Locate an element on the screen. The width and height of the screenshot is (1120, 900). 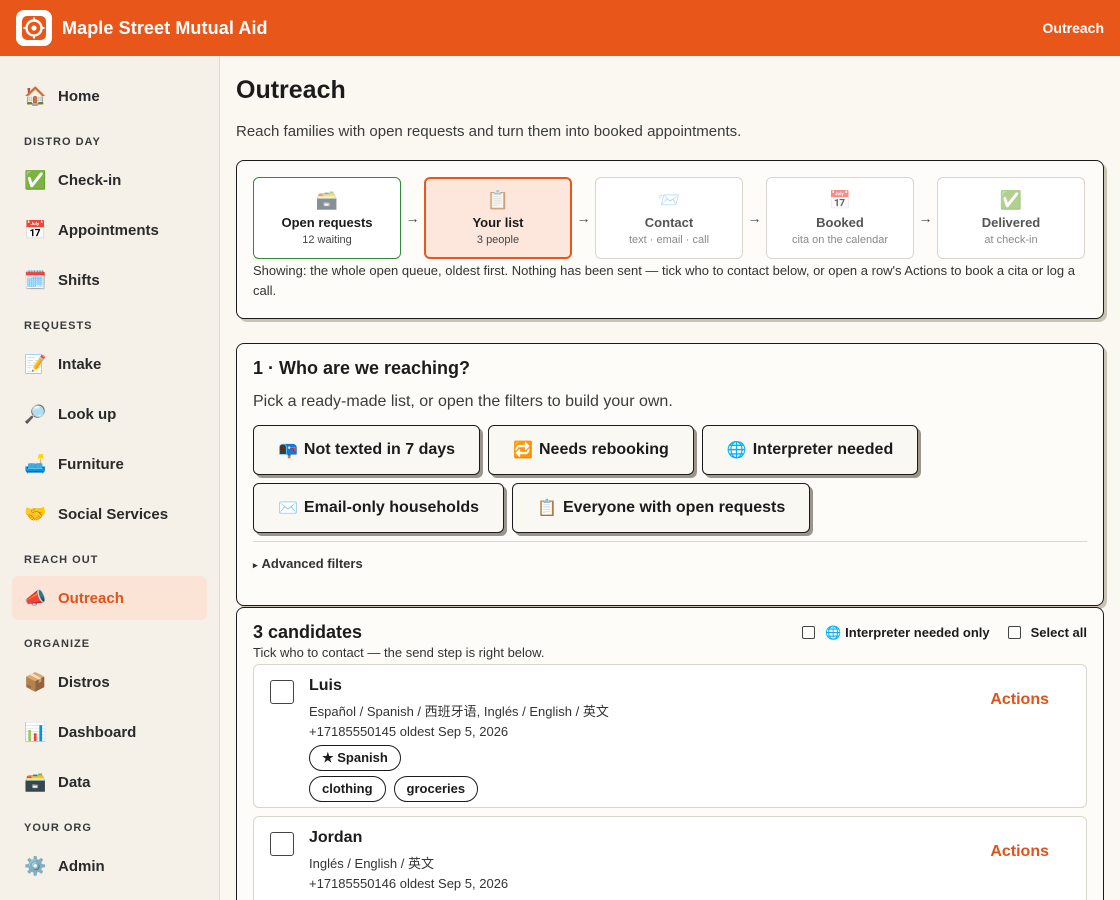
step-title: Open requests is located at coordinates (327, 222).